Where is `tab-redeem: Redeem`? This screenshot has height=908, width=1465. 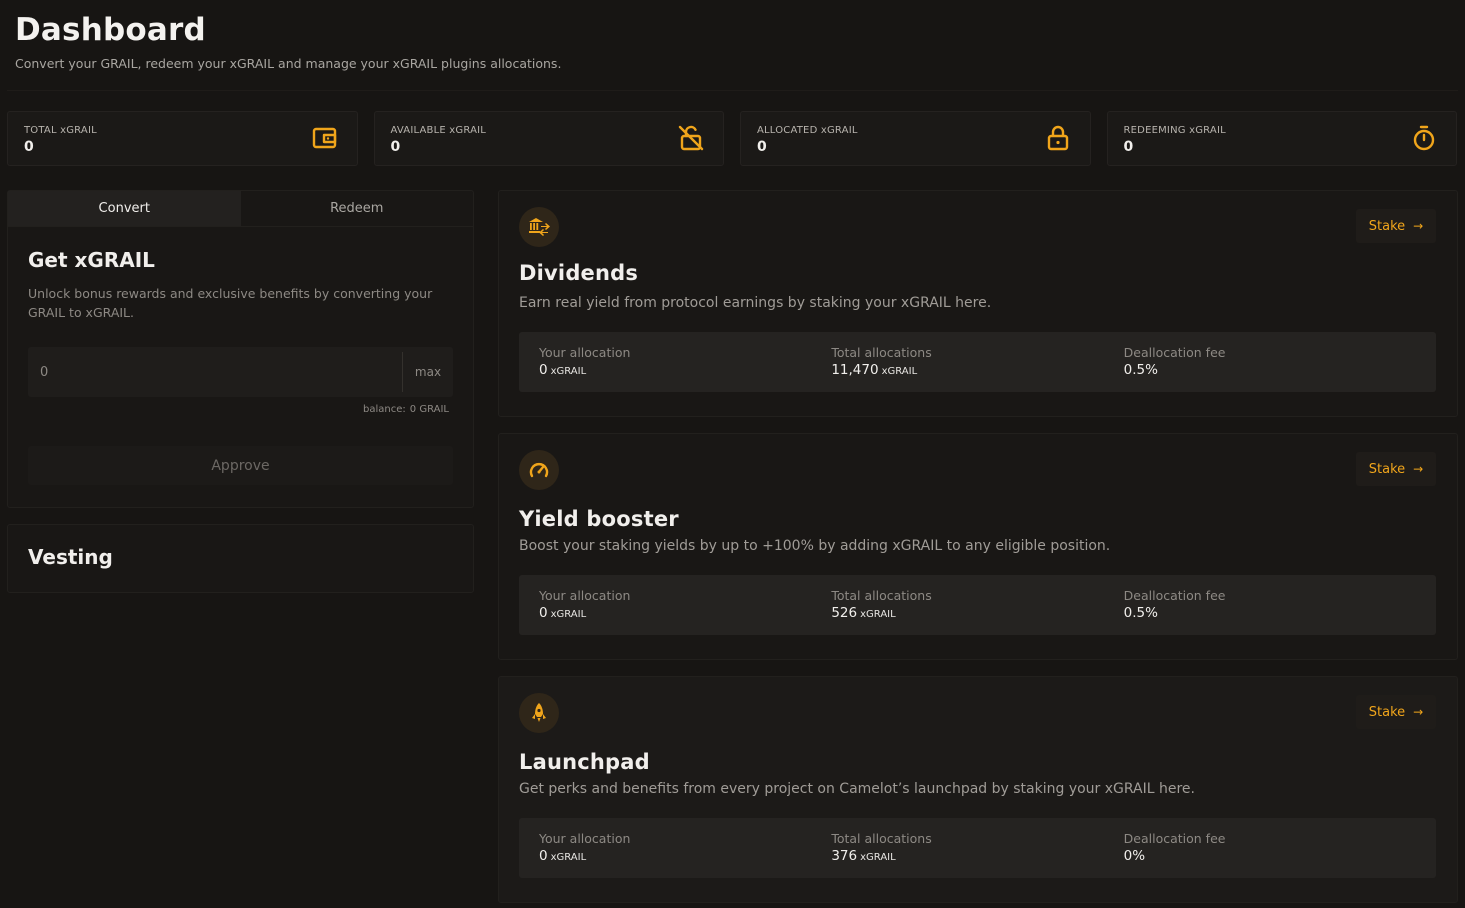
tab-redeem: Redeem is located at coordinates (357, 208).